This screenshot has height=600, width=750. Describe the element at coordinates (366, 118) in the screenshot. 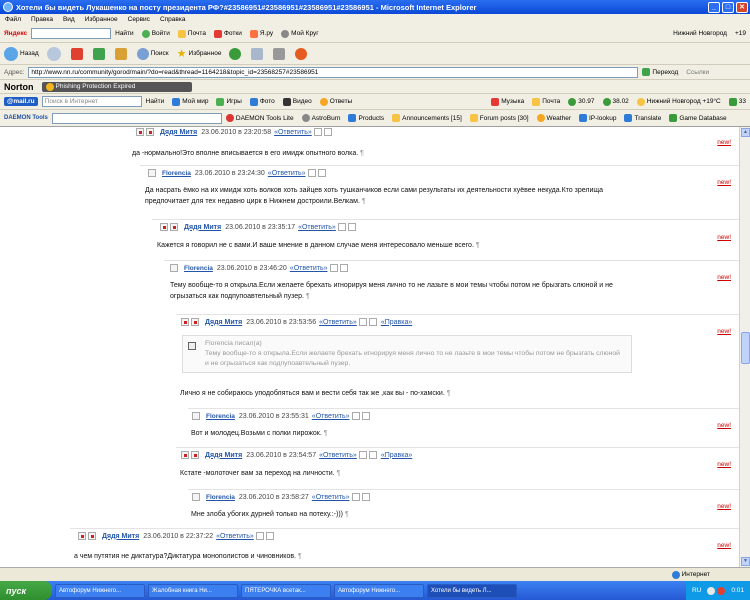

I see `daemon-products: Products` at that location.